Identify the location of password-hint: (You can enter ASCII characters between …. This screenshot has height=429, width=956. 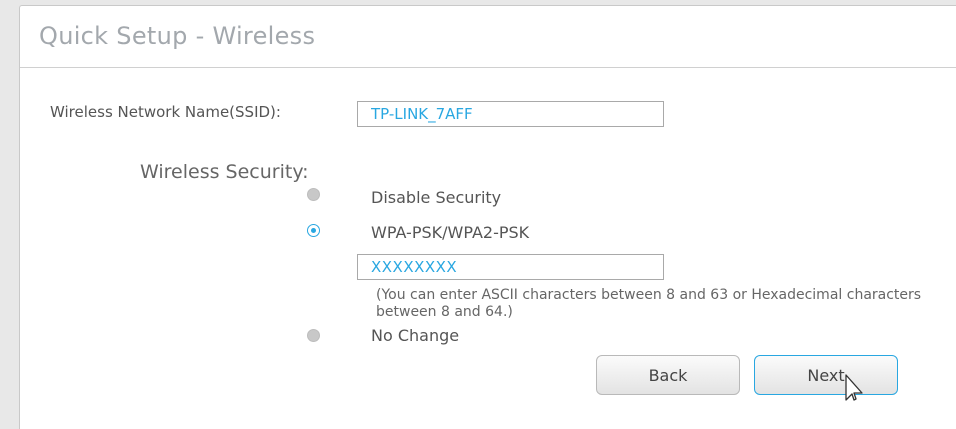
(649, 303).